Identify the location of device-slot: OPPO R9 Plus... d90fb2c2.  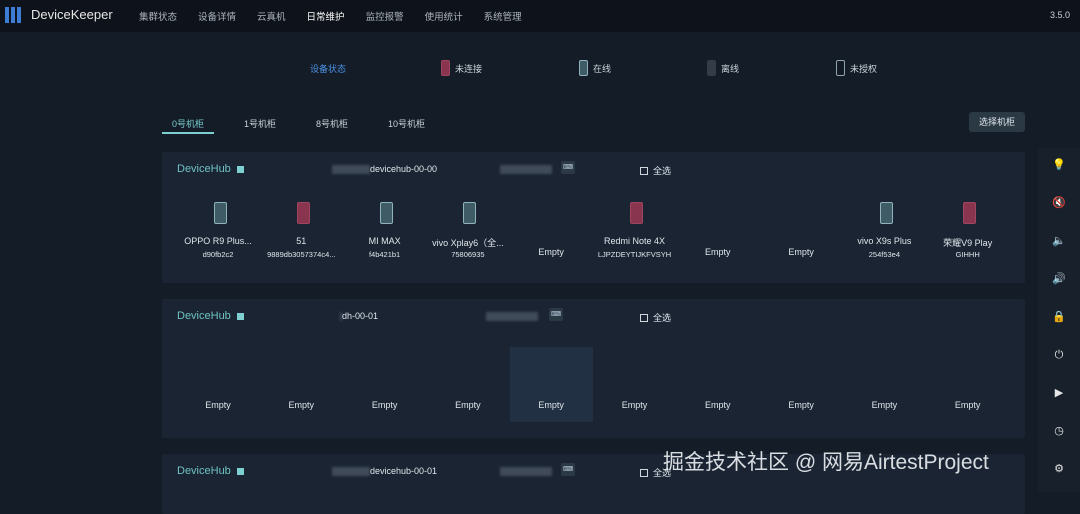
(218, 233).